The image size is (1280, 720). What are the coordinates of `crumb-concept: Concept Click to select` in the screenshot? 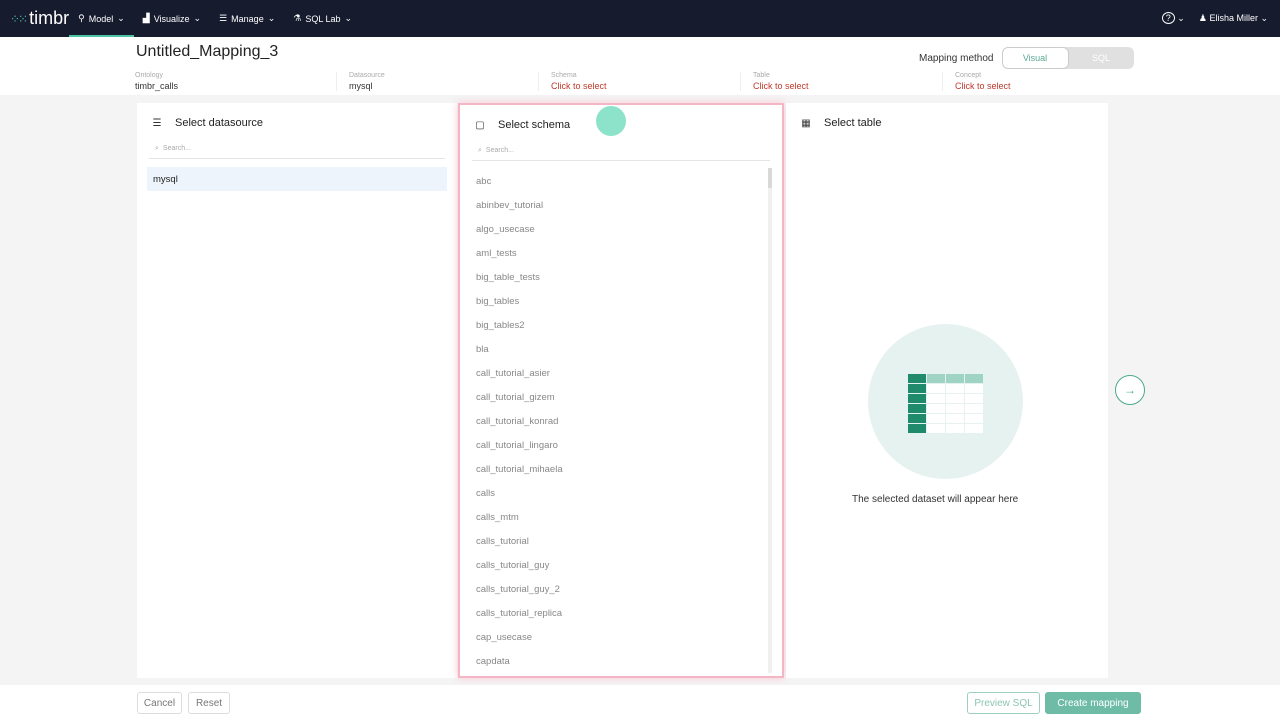 It's located at (1044, 81).